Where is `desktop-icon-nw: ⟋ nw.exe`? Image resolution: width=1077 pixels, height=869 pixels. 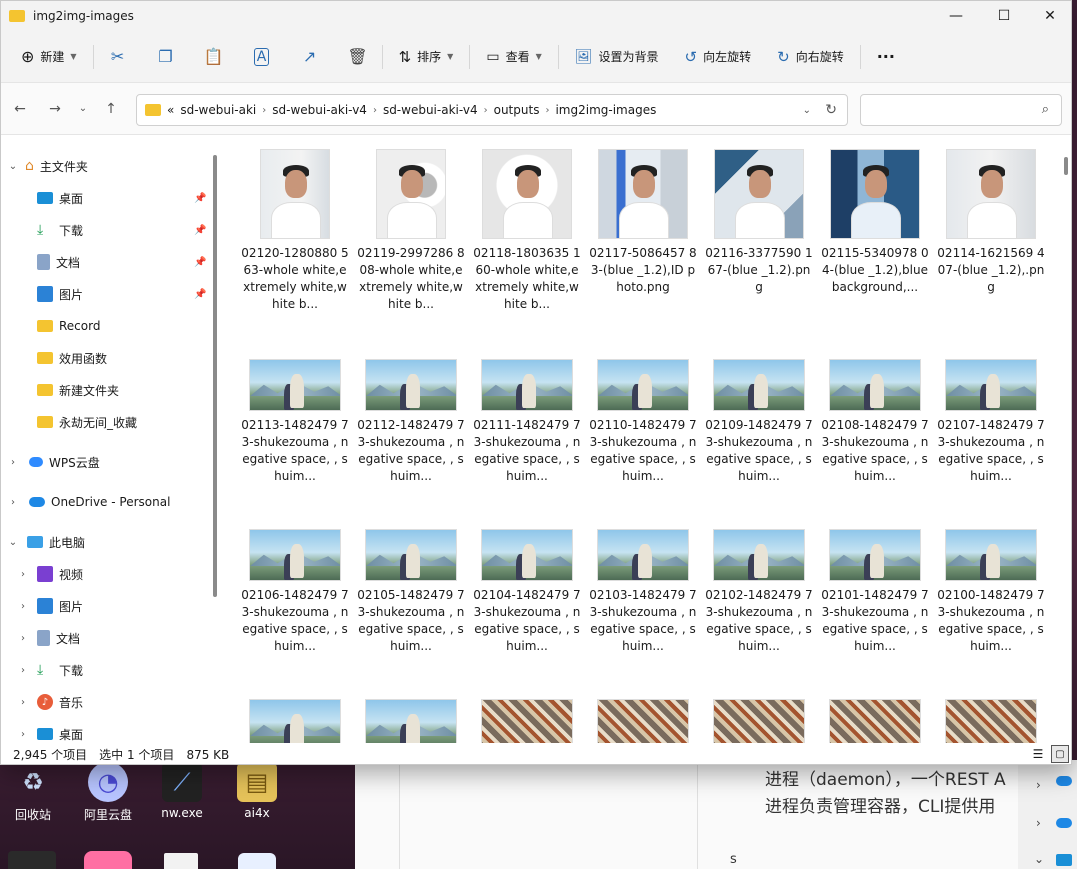 desktop-icon-nw: ⟋ nw.exe is located at coordinates (182, 791).